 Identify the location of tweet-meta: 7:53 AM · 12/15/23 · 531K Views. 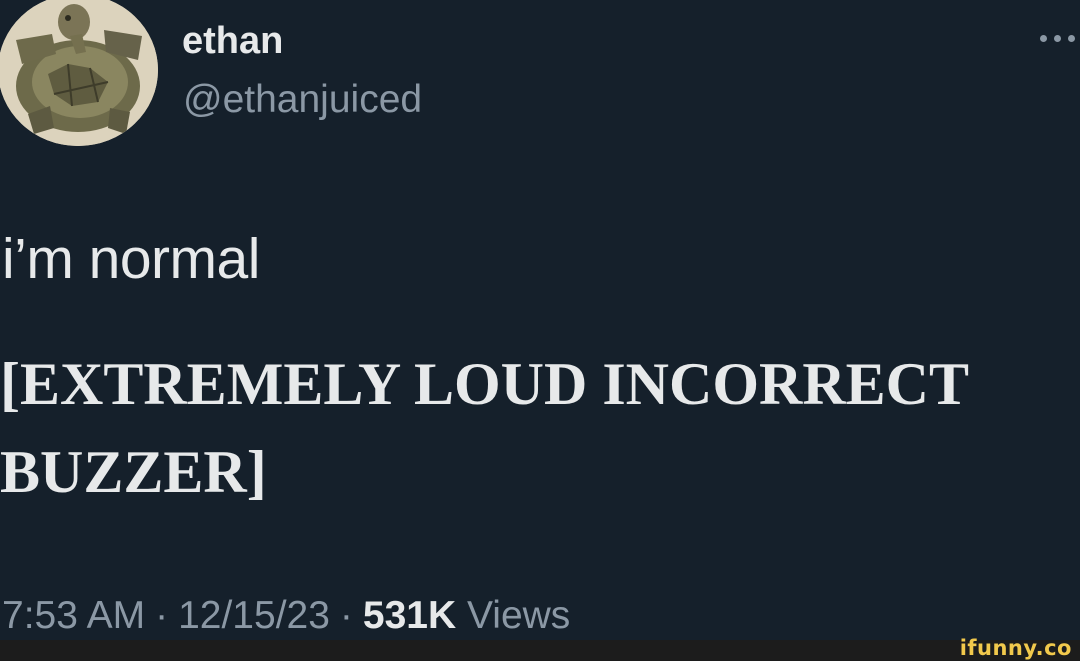
(286, 616).